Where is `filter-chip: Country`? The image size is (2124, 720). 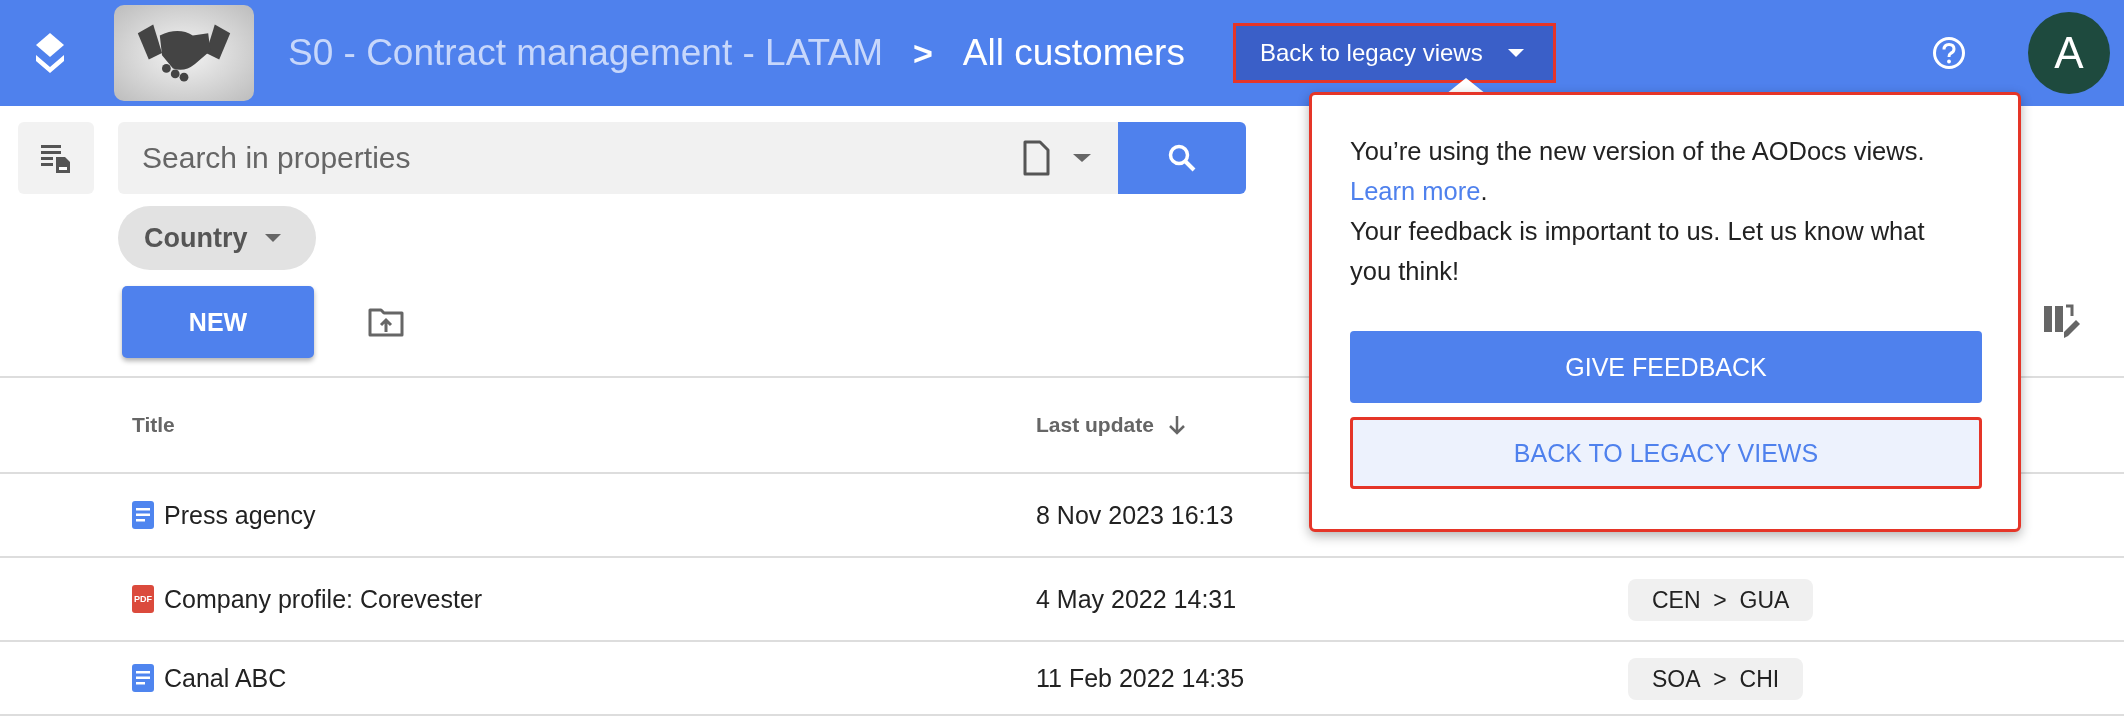 filter-chip: Country is located at coordinates (217, 238).